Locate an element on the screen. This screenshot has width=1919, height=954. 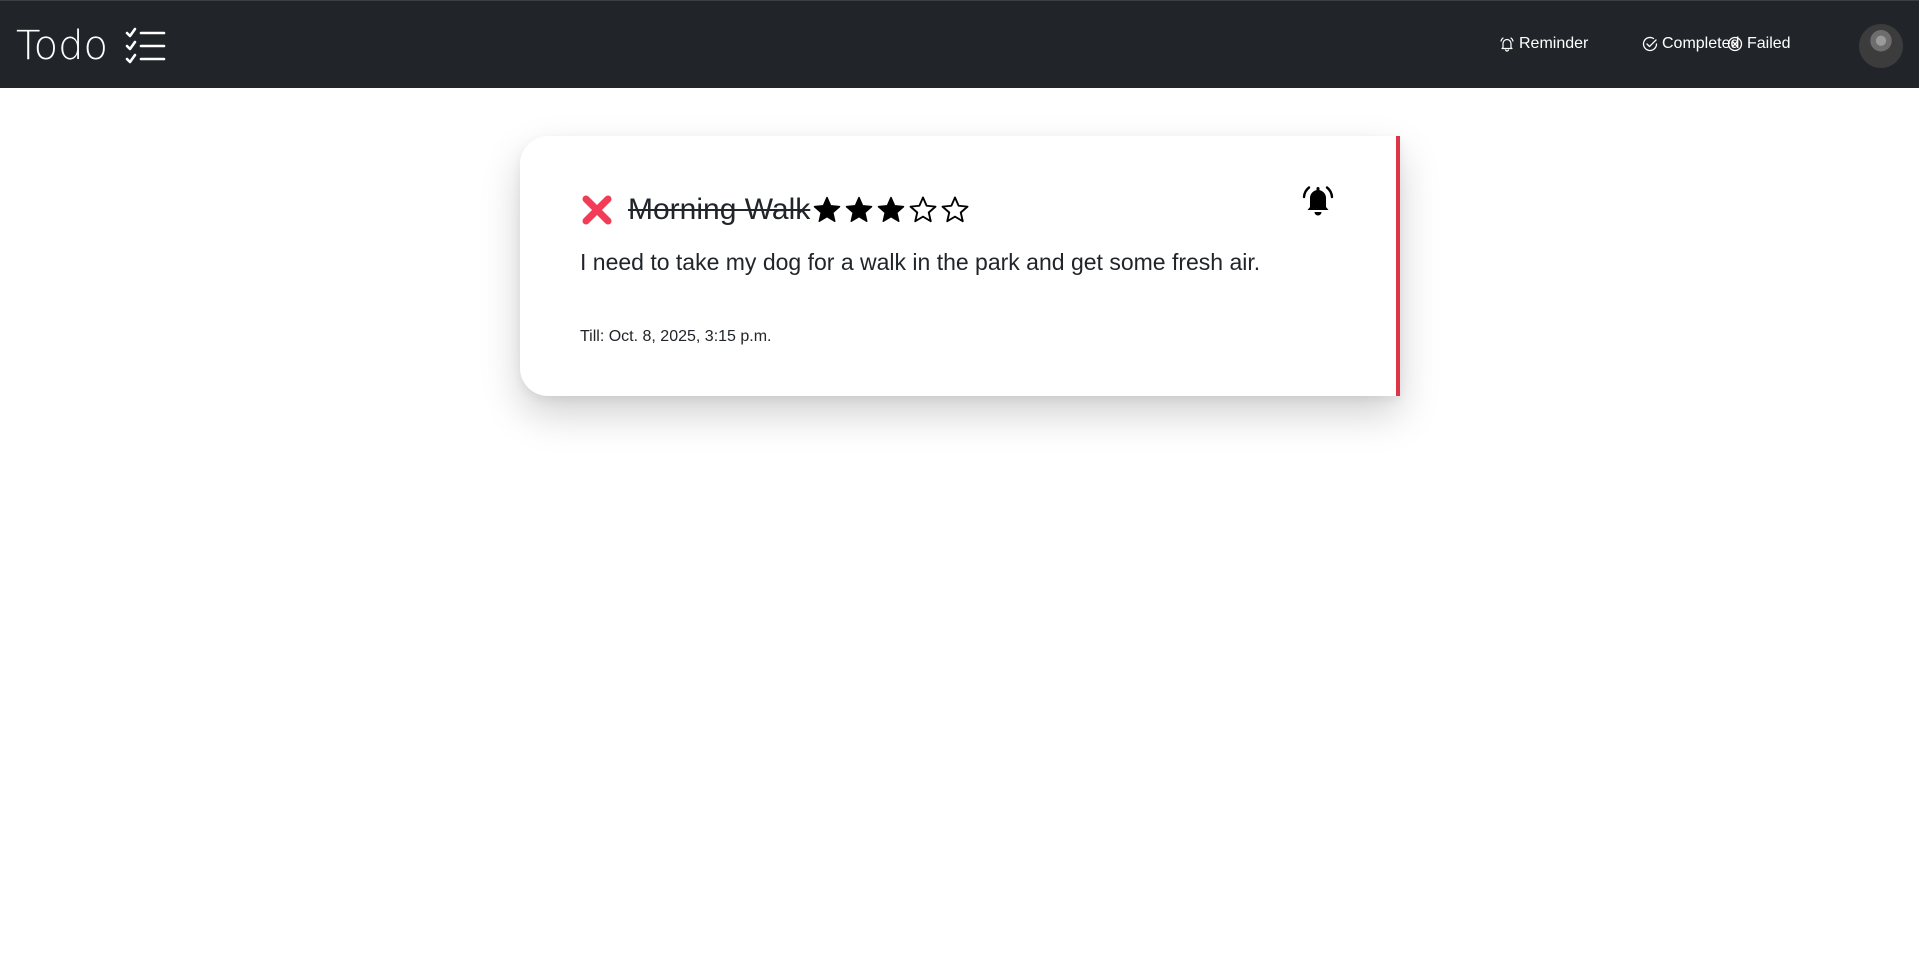
nav-failed-link: Failed is located at coordinates (1759, 44).